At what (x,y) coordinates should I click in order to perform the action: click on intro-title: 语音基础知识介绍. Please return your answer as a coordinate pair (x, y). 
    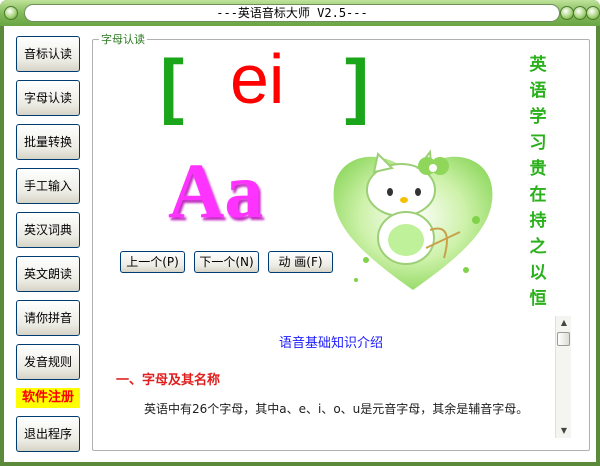
    Looking at the image, I should click on (330, 343).